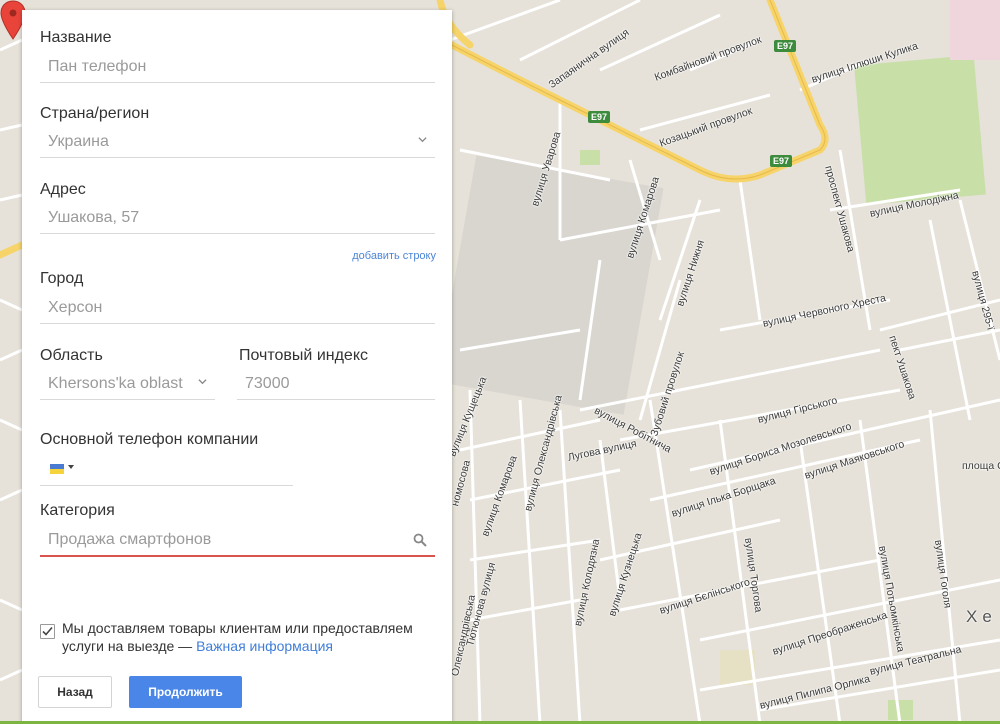 This screenshot has height=724, width=1000. I want to click on country-label: Страна/регион, so click(95, 113).